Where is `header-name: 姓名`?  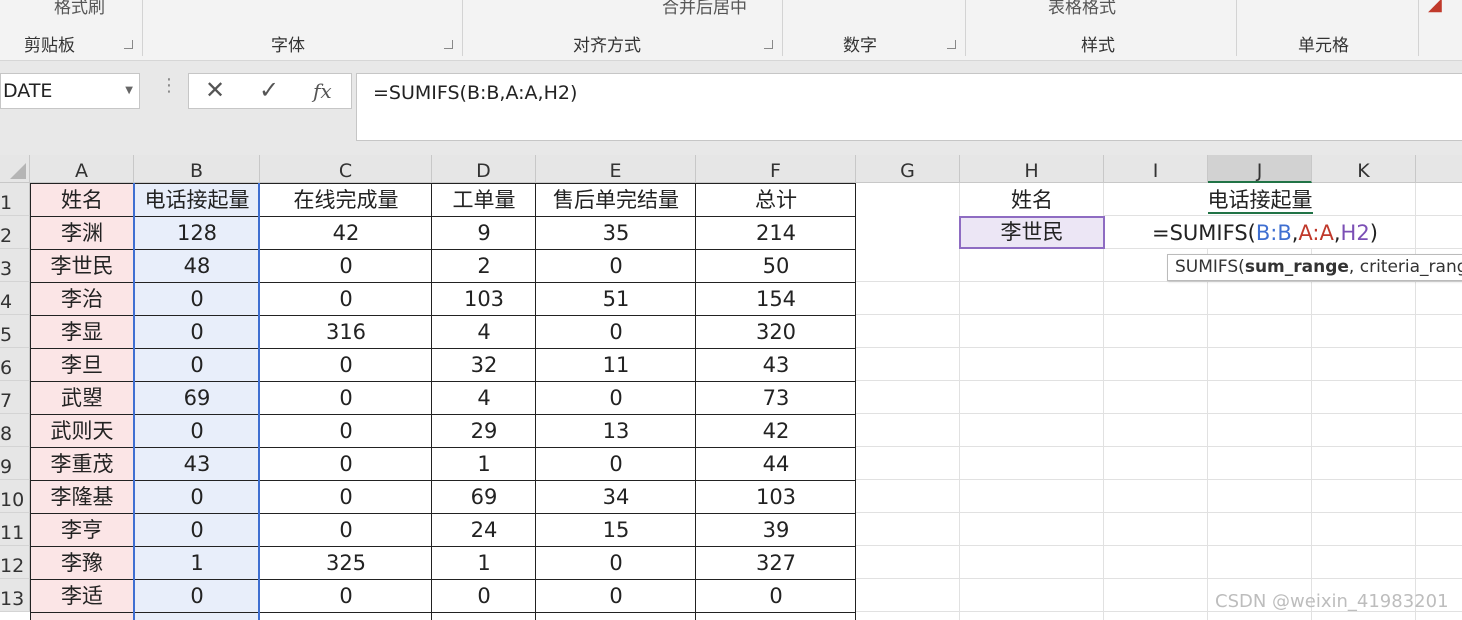
header-name: 姓名 is located at coordinates (82, 200).